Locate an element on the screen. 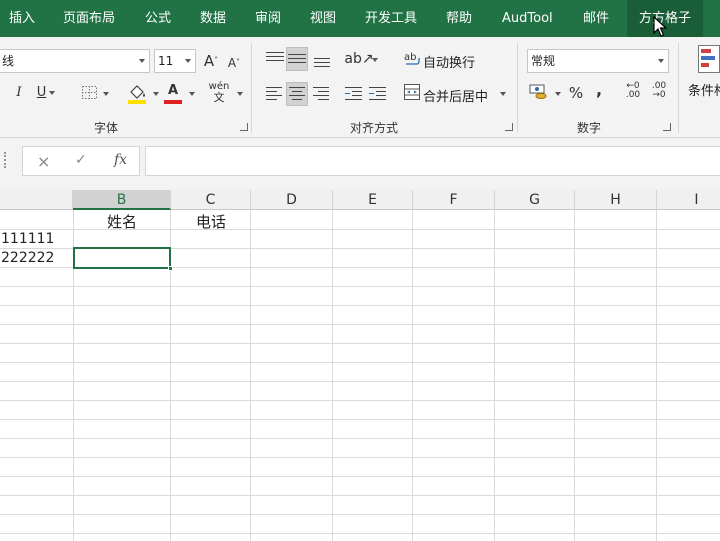  tab-audtool: AudTool is located at coordinates (527, 18).